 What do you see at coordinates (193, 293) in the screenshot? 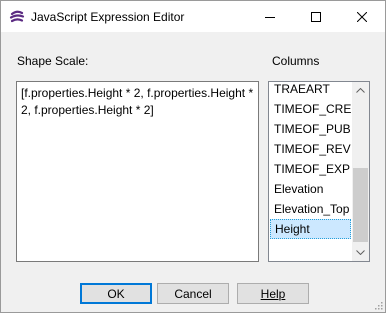
I see `cancel-button: Cancel` at bounding box center [193, 293].